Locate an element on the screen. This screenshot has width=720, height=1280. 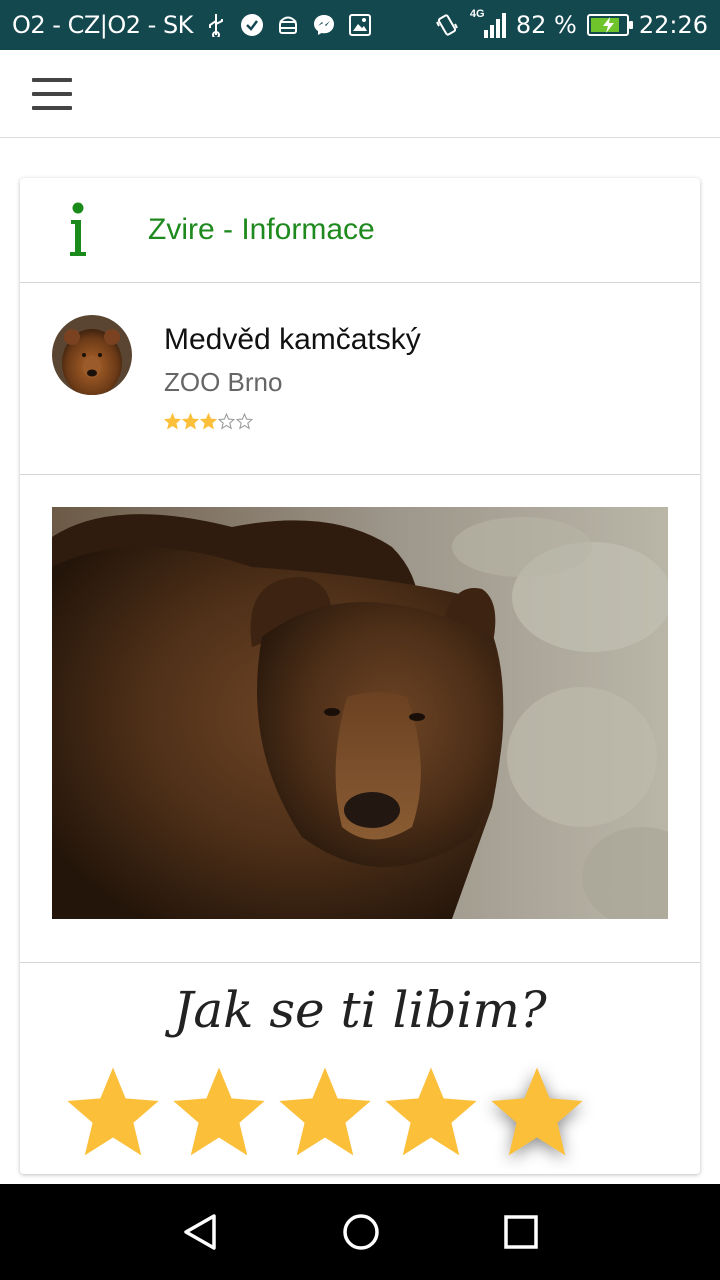
rating-question: Jak se ti libim? is located at coordinates (360, 1010).